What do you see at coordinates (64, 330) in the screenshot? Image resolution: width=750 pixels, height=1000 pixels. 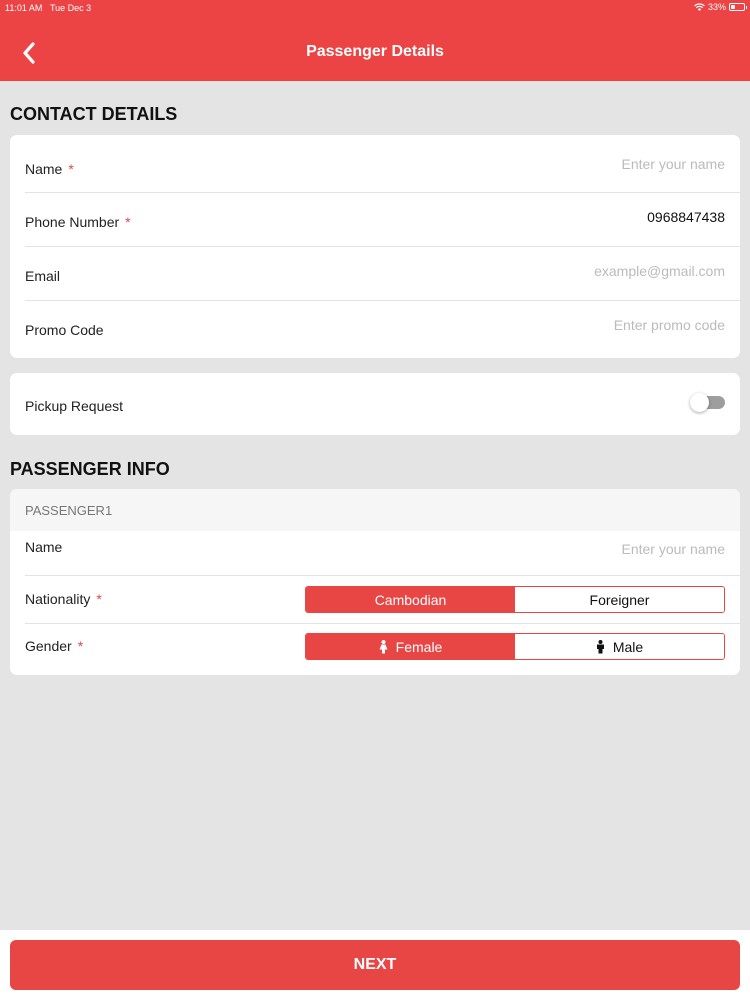 I see `contact-promo-label: Promo Code` at bounding box center [64, 330].